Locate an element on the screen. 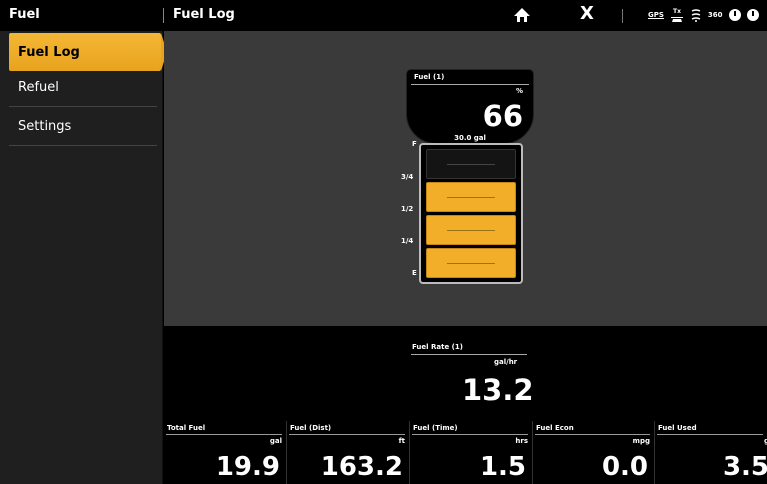 This screenshot has width=767, height=484. data-box-label: Total Fuel is located at coordinates (186, 428).